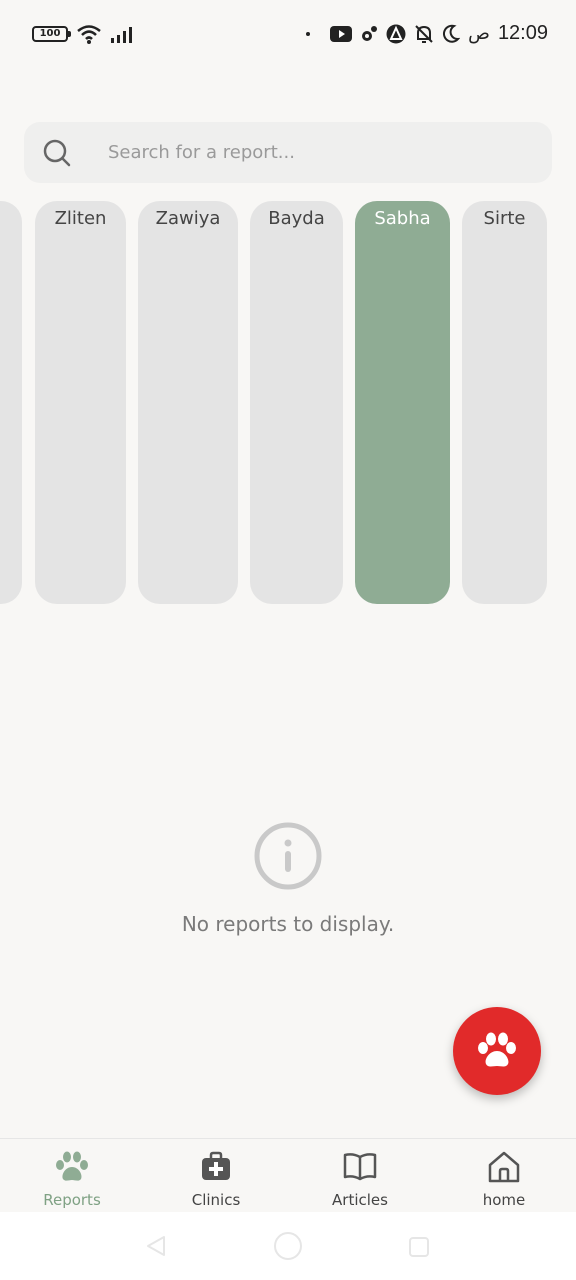  Describe the element at coordinates (288, 924) in the screenshot. I see `empty-state-message: No reports to display.` at that location.